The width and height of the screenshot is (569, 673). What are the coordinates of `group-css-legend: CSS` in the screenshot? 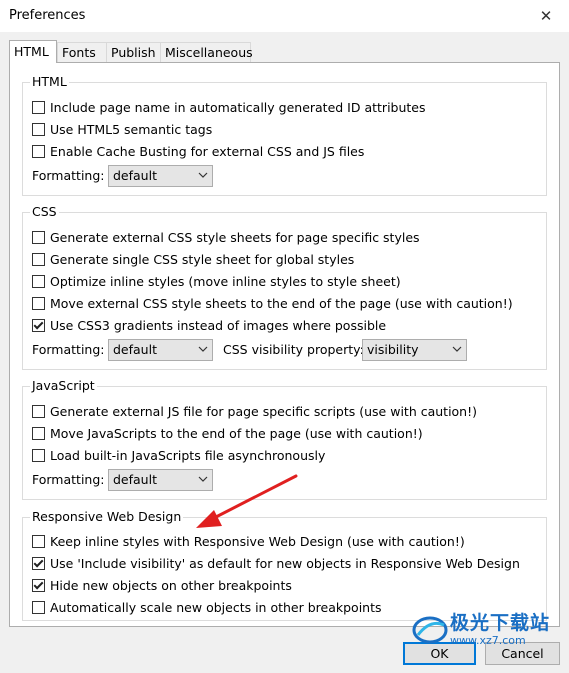 It's located at (44, 212).